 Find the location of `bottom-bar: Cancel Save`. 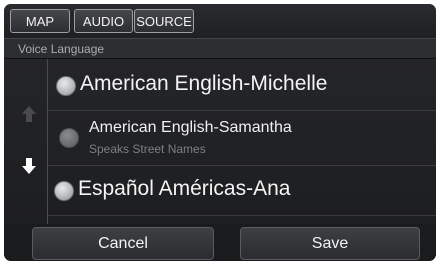

bottom-bar: Cancel Save is located at coordinates (220, 242).